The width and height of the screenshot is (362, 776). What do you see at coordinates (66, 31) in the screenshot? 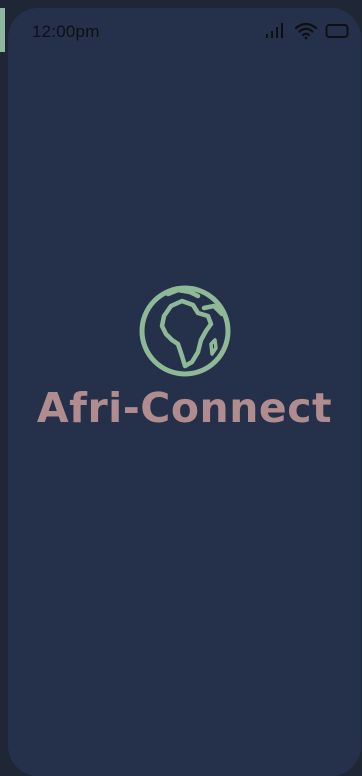
I see `status-time: 12:00pm` at bounding box center [66, 31].